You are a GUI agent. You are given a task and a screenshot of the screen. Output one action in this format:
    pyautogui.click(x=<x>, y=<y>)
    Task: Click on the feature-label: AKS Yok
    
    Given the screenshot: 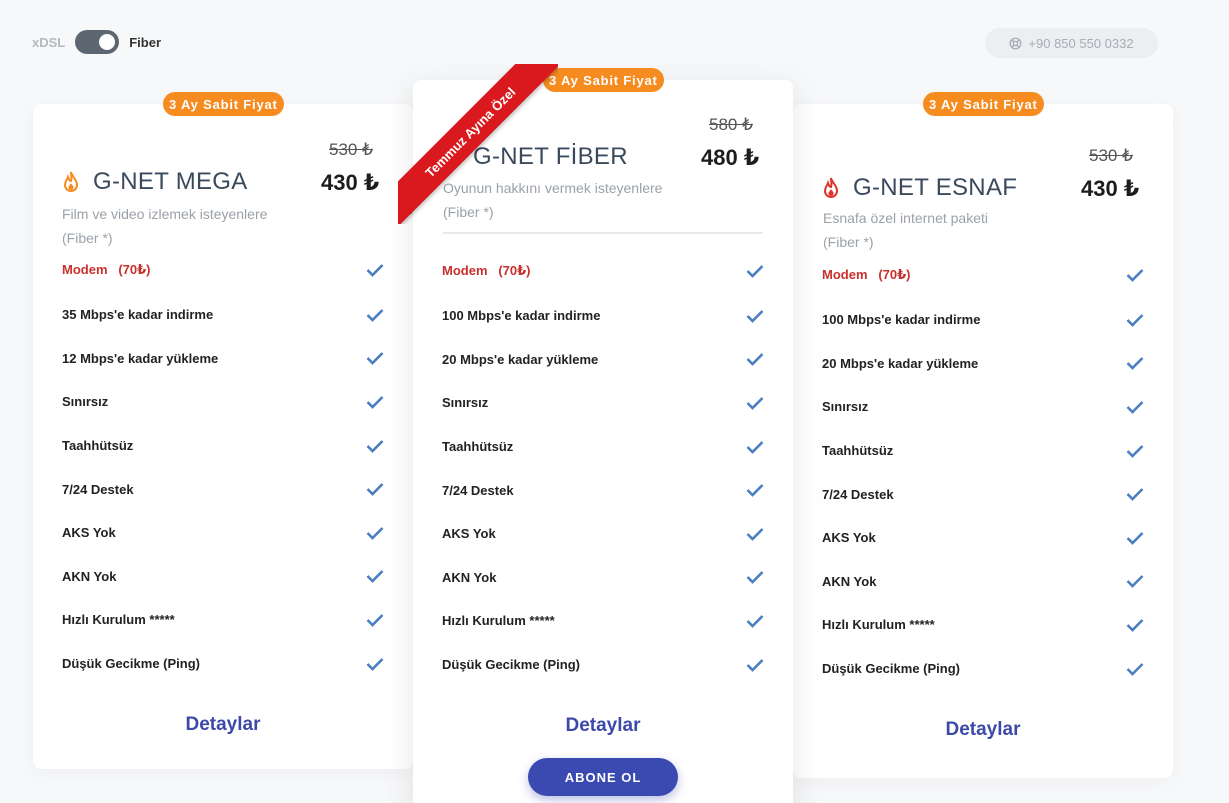 What is the action you would take?
    pyautogui.click(x=849, y=538)
    